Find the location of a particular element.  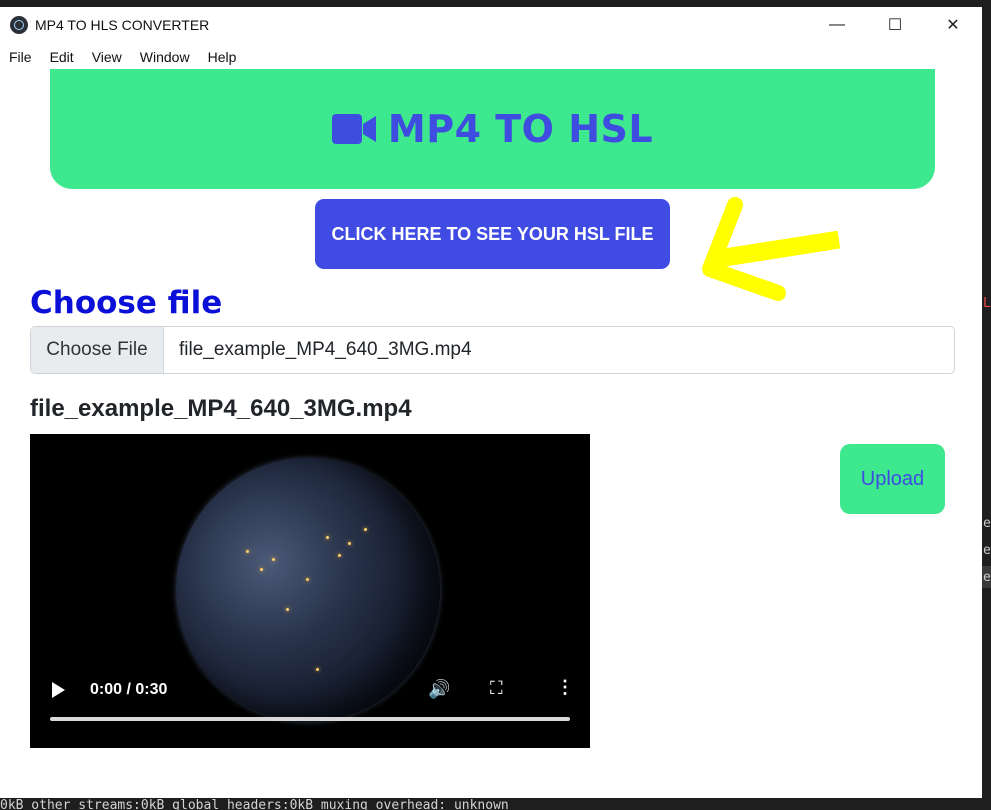

upload-button: Upload is located at coordinates (892, 479).